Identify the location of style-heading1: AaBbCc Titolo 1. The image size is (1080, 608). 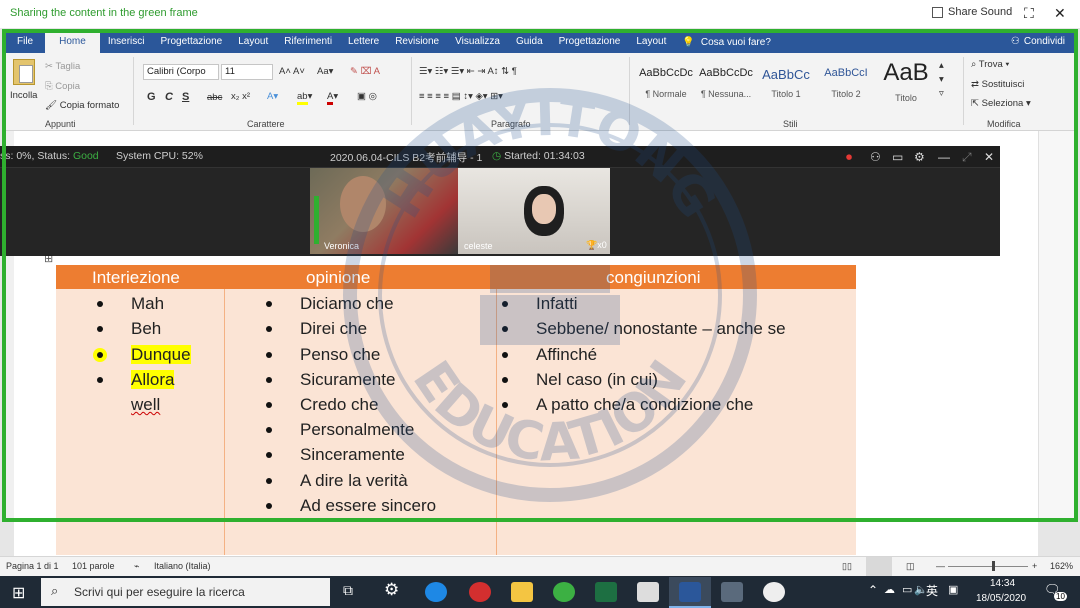
(786, 83).